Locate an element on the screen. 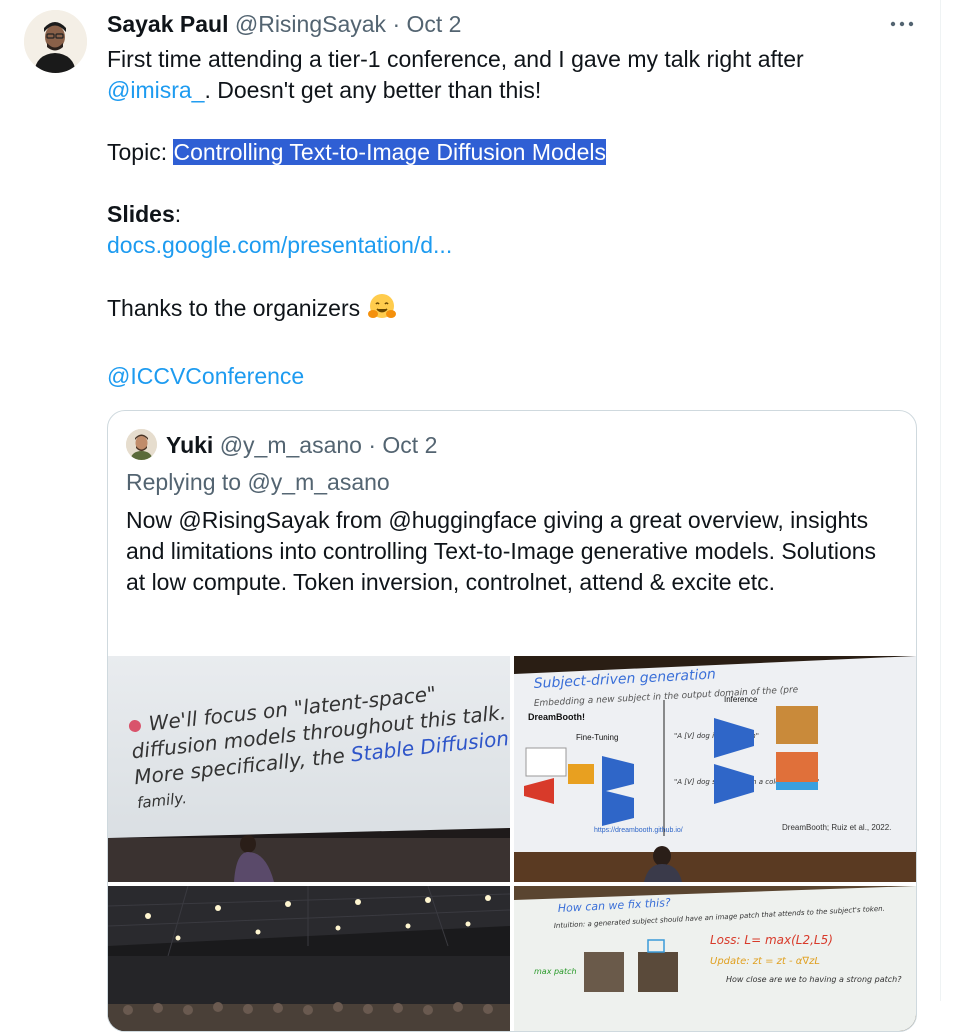 The image size is (975, 1032). topic-prefix: Topic: is located at coordinates (140, 152).